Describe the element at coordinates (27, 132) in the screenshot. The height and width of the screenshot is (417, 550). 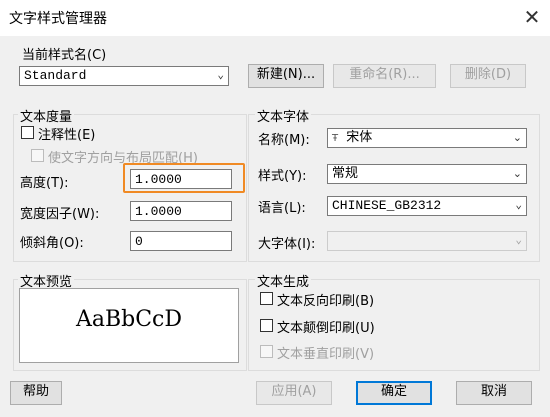
I see `annotative-checkbox` at that location.